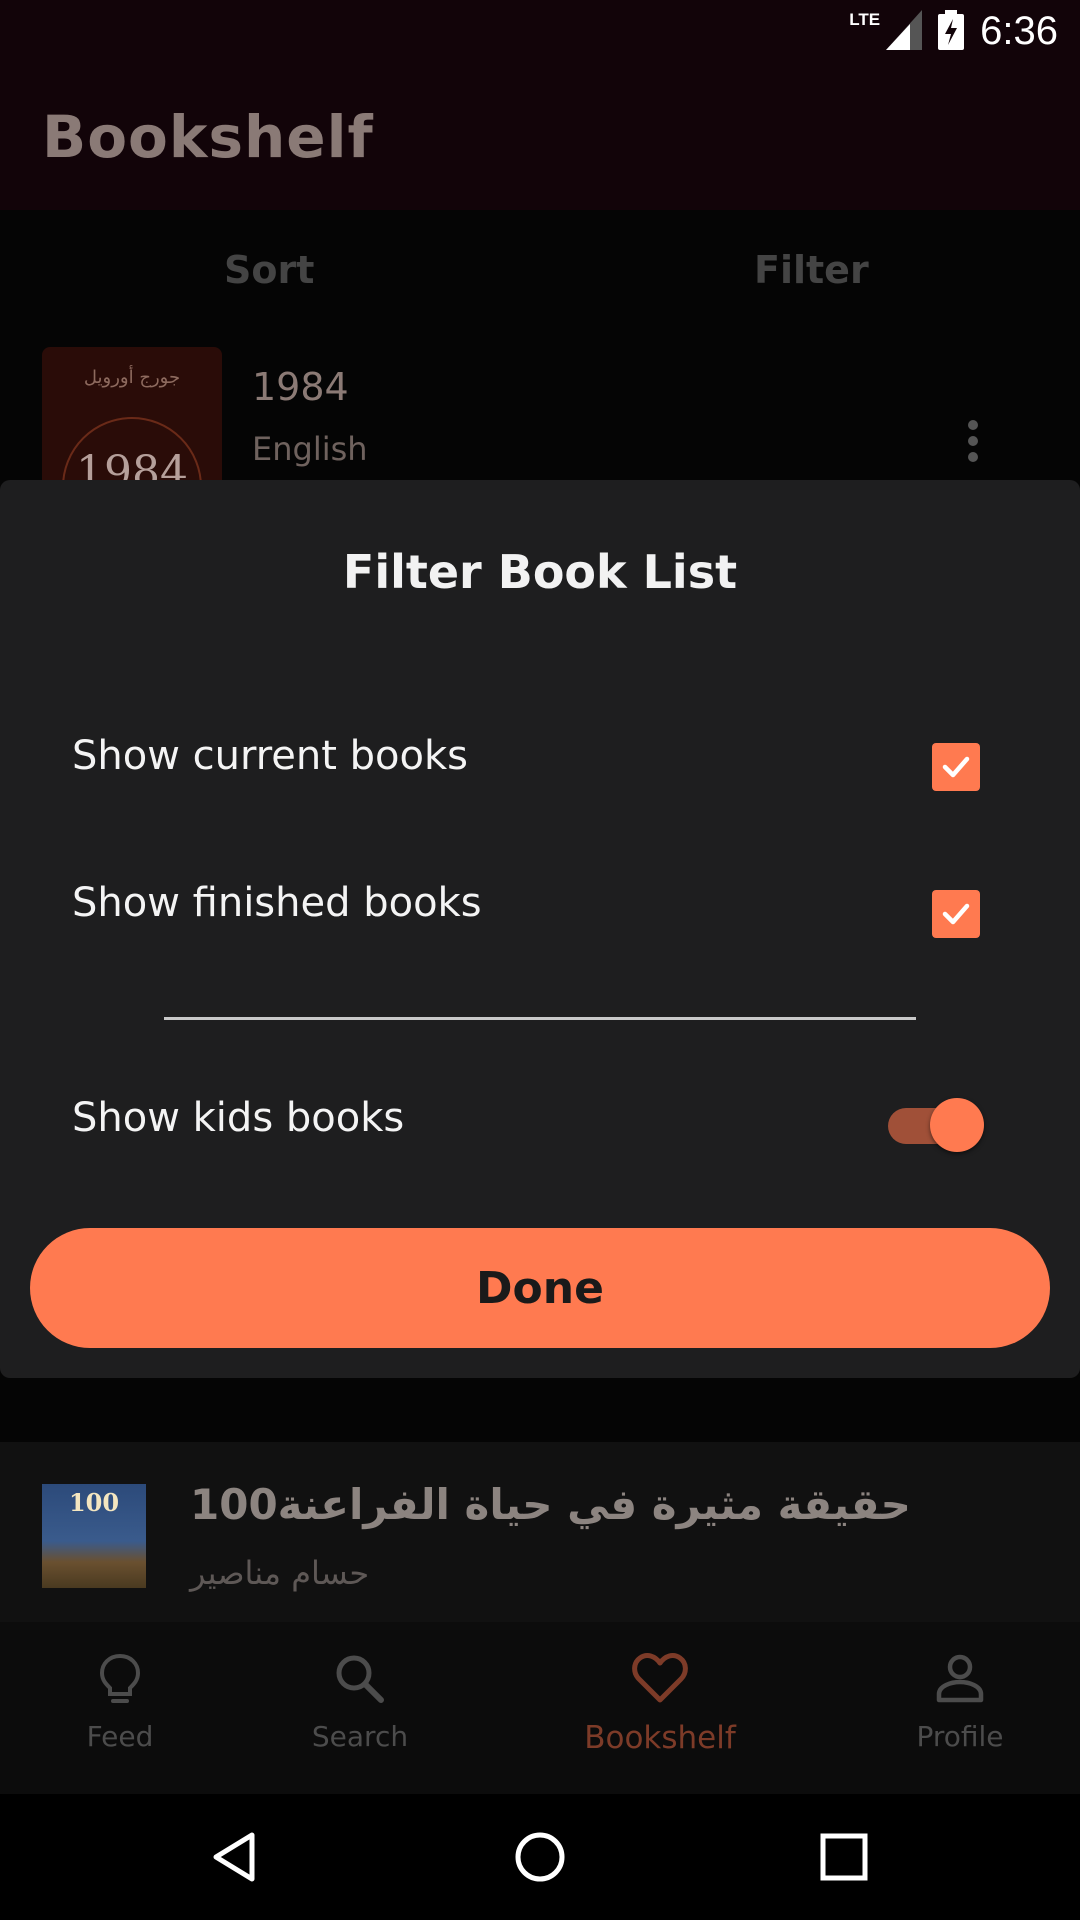 Image resolution: width=1080 pixels, height=1920 pixels. Describe the element at coordinates (811, 270) in the screenshot. I see `filter-button: Filter` at that location.